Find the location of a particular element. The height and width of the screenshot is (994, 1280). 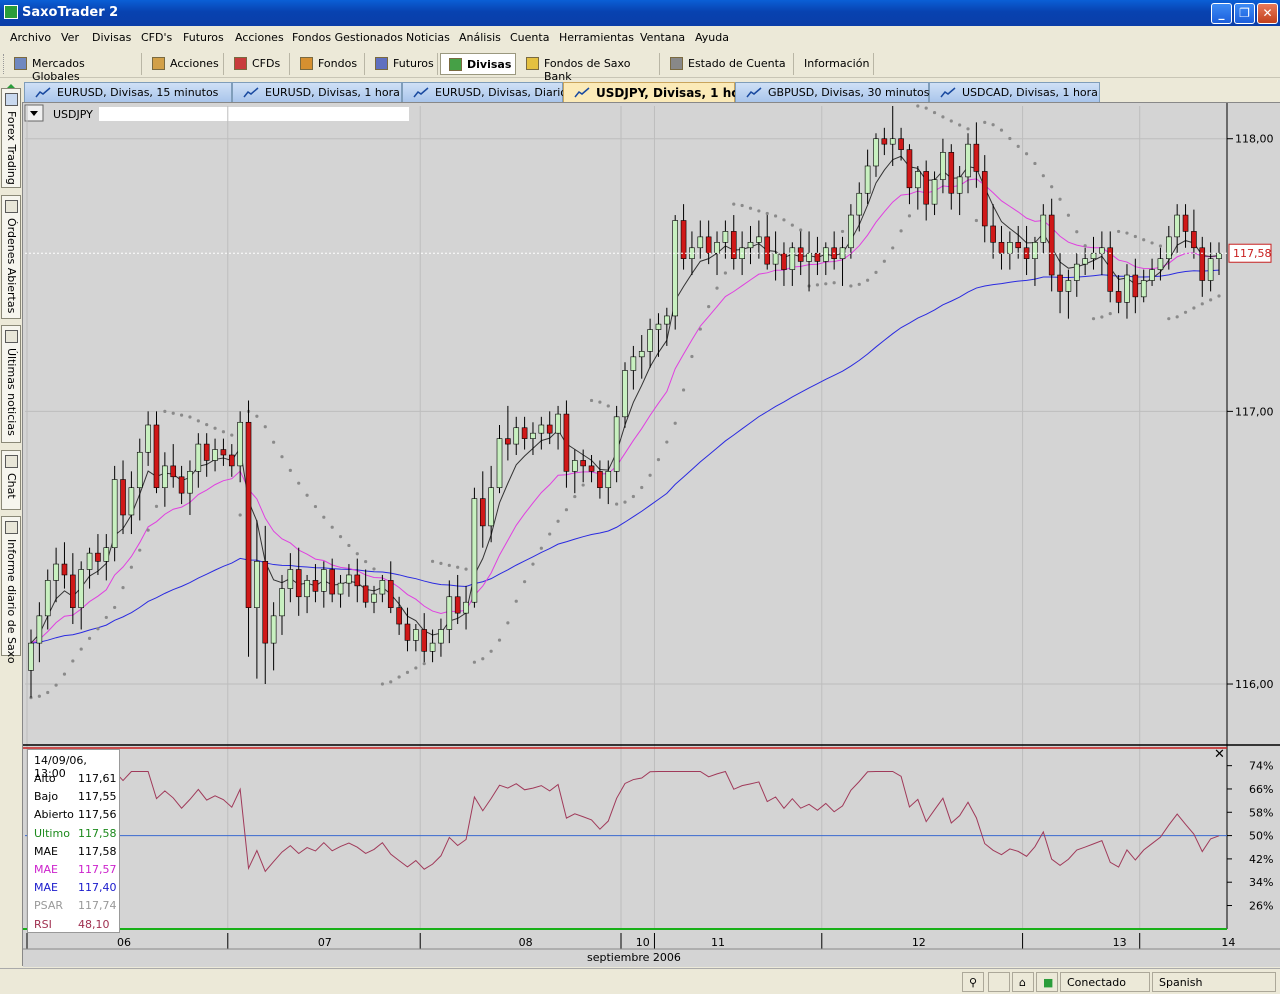

side-tab-4: Informe diario de Saxo is located at coordinates (11, 590).